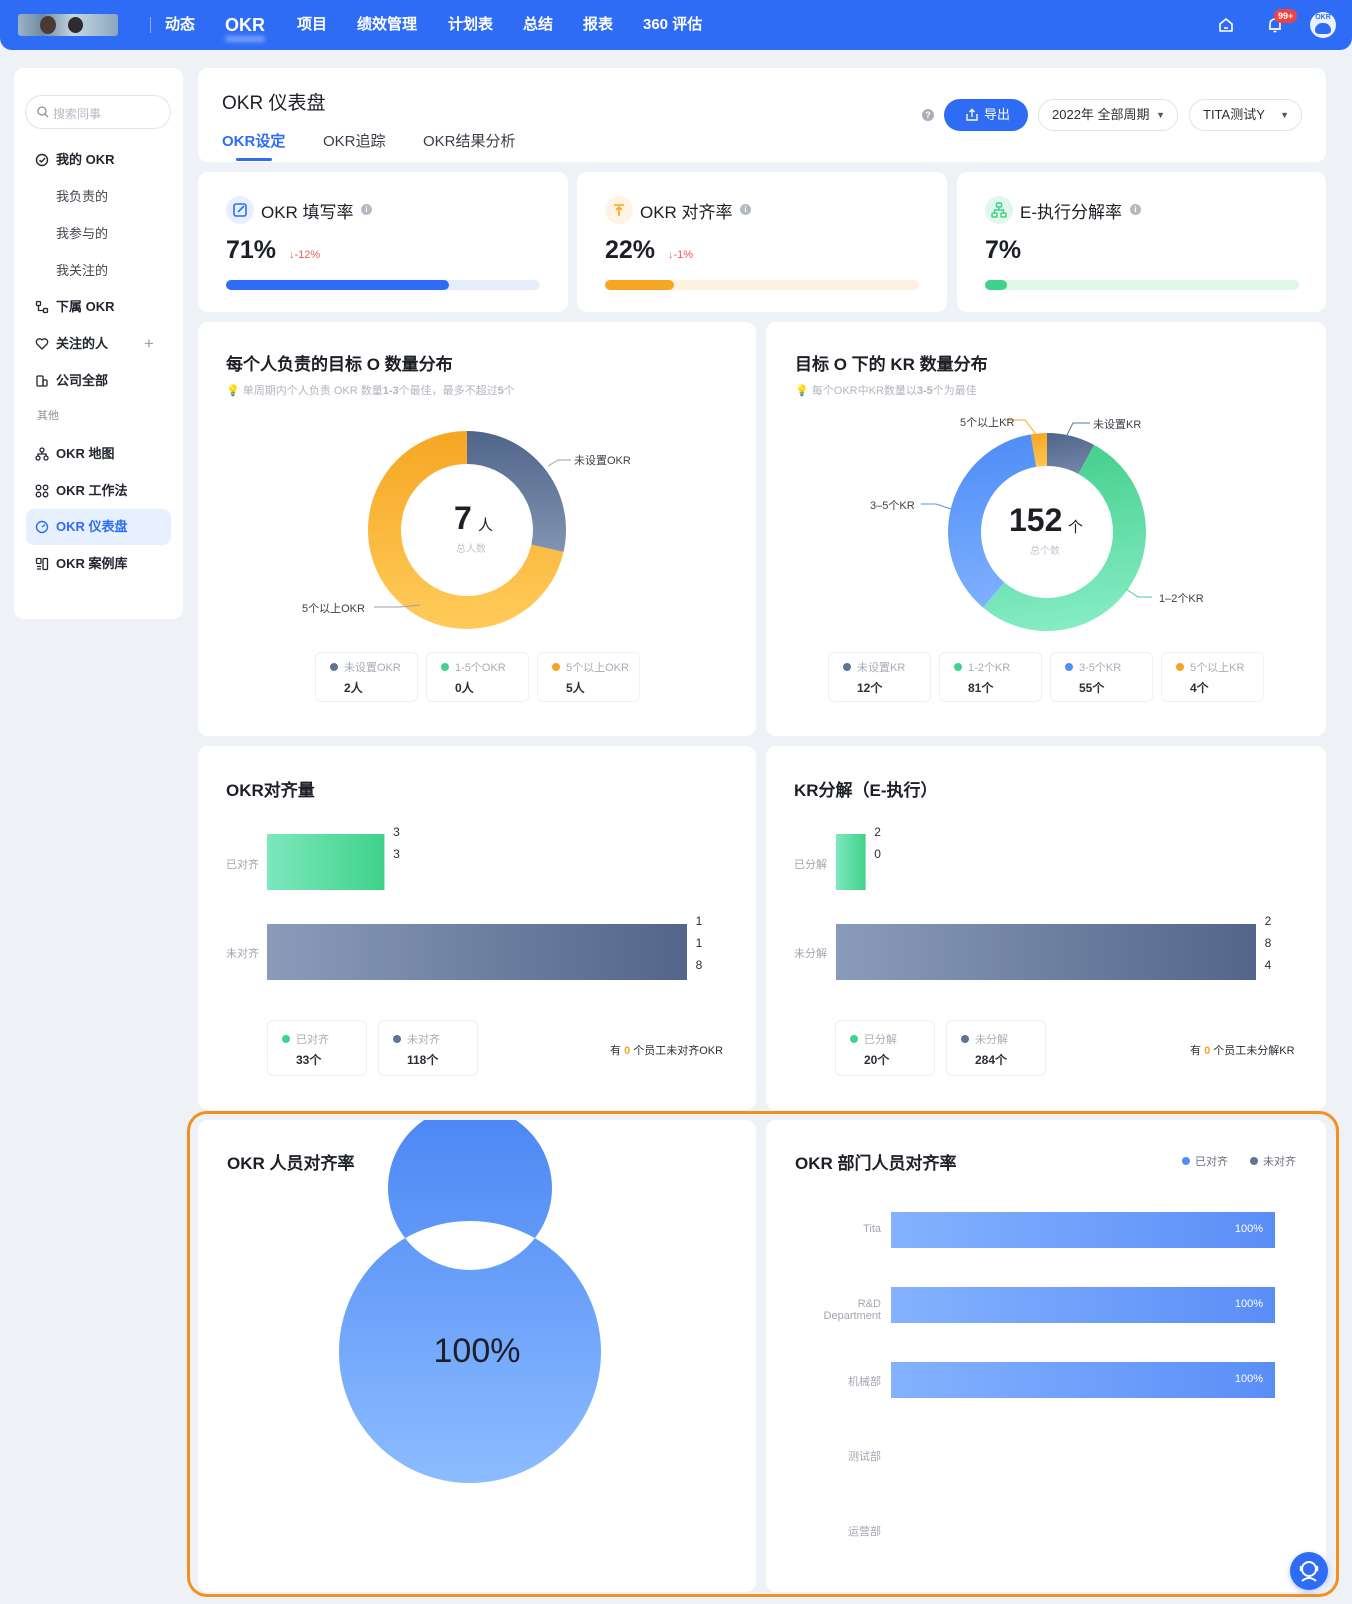 Image resolution: width=1352 pixels, height=1604 pixels. I want to click on kpi-card-alignment-rate: OKR 对齐率 i 22% ↓-1%, so click(762, 242).